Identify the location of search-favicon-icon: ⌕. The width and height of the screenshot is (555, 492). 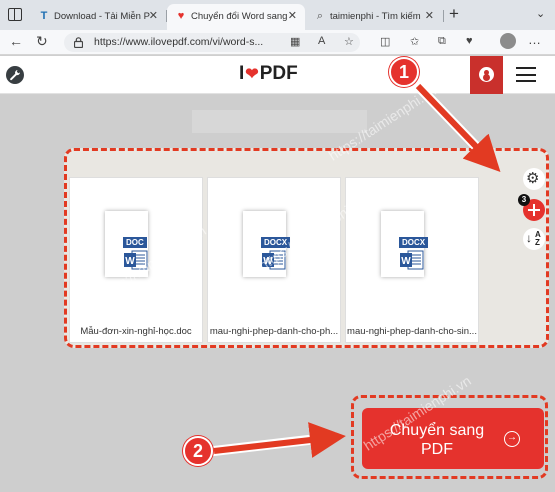
(320, 16).